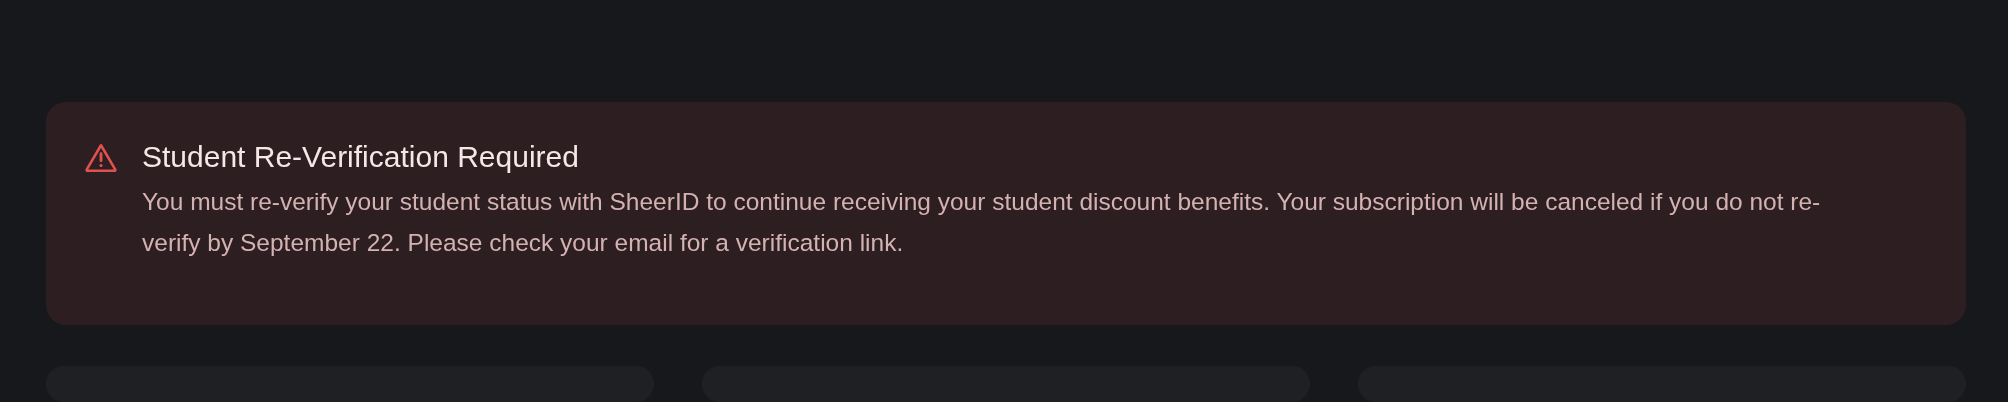 Image resolution: width=2008 pixels, height=402 pixels. I want to click on alert-message: You must re-verify your student status with SheerID to continue receiving your student discount benefits. Your subscription will be canceled if you do not re-verify by September 22. Please check your email for a verification link., so click(982, 222).